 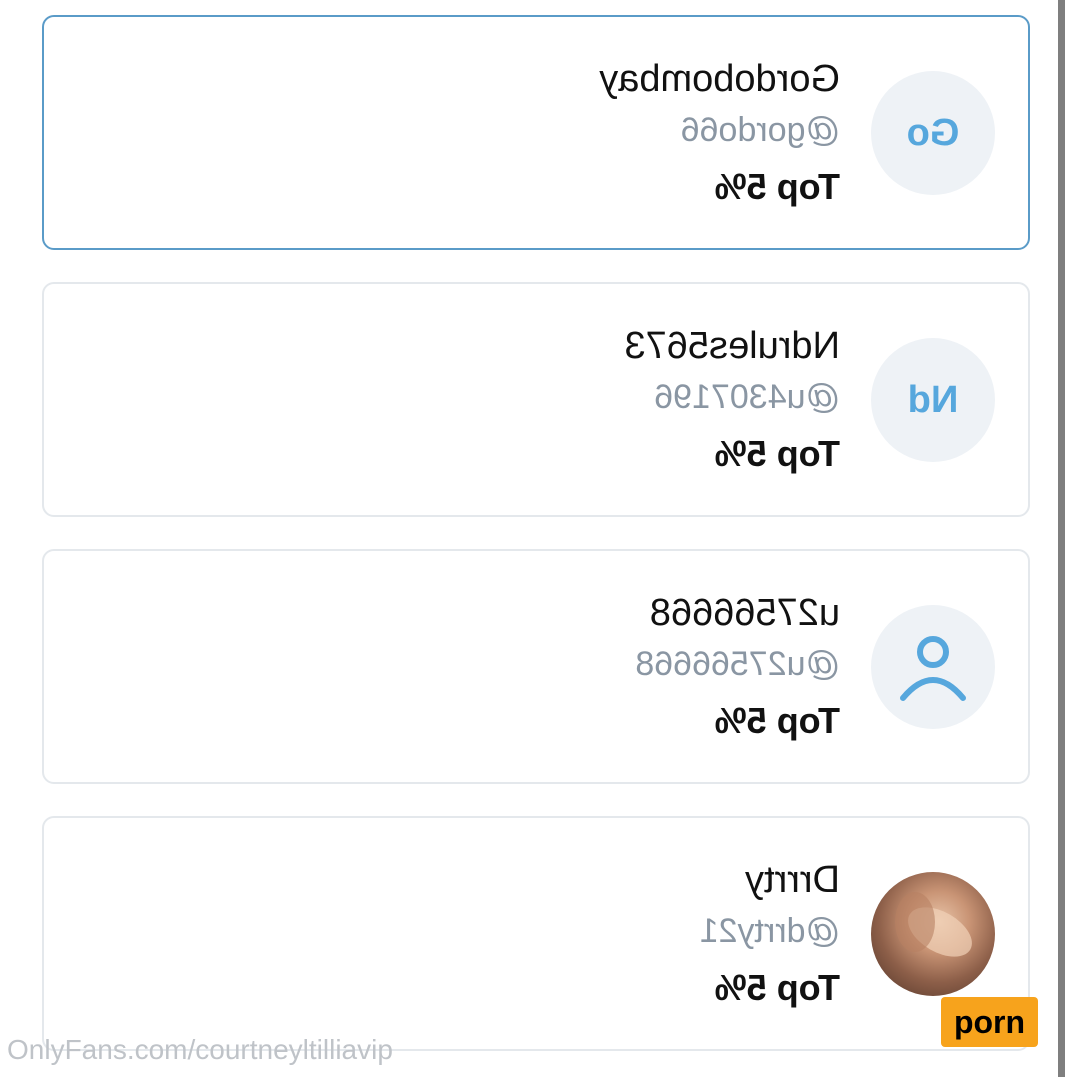 I want to click on user-name: Ndrules5673, so click(x=732, y=346).